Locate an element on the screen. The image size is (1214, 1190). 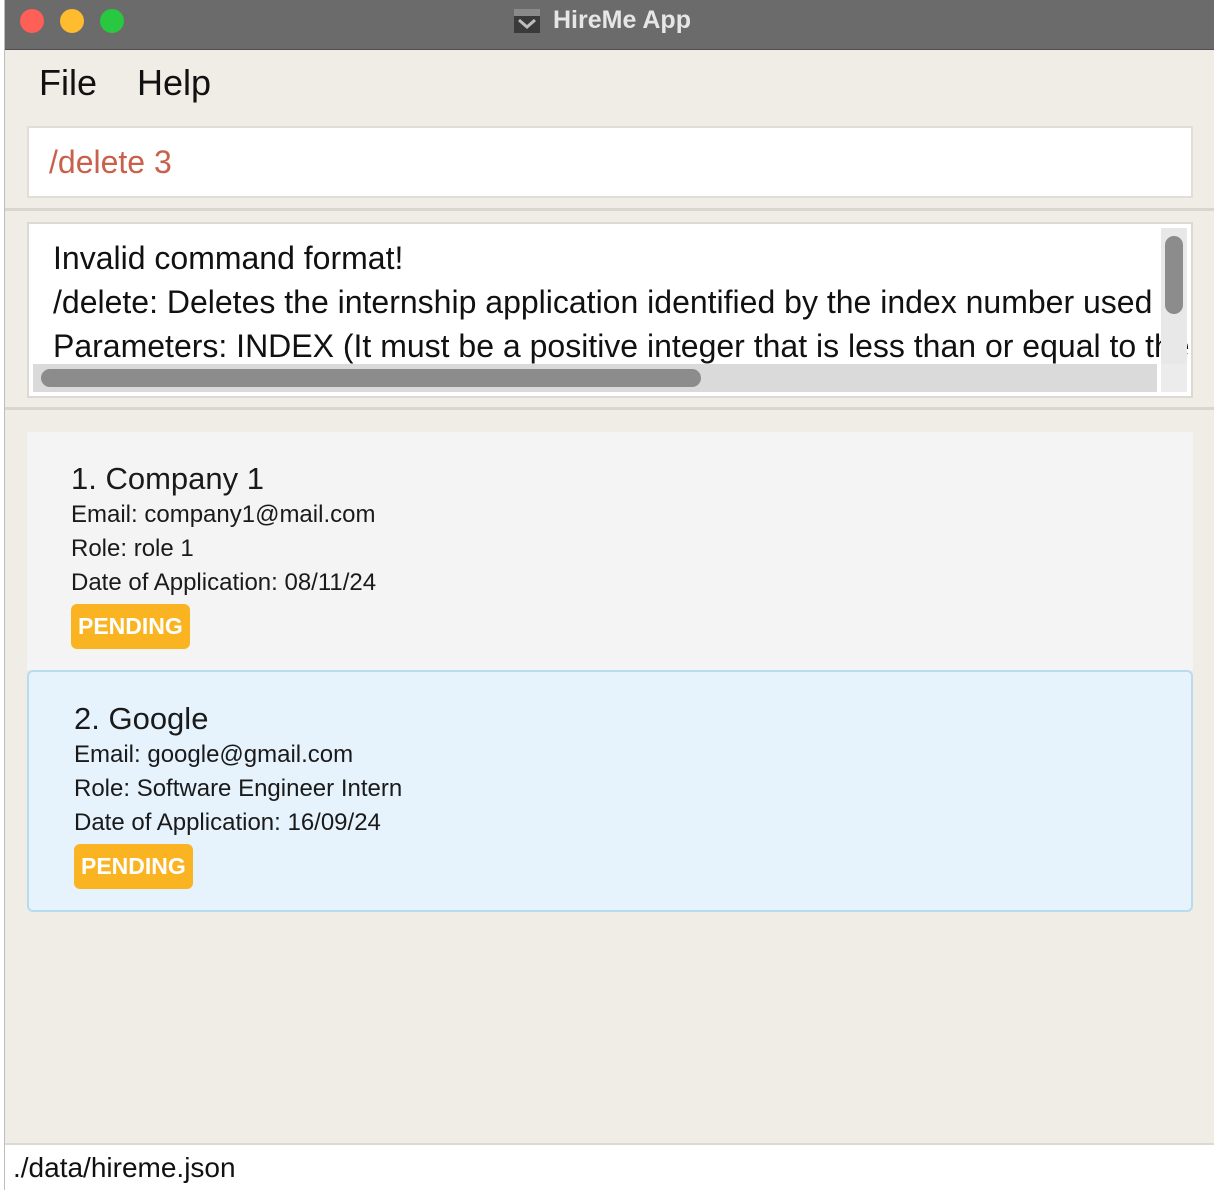
title-bar: HireMe App is located at coordinates (609, 25).